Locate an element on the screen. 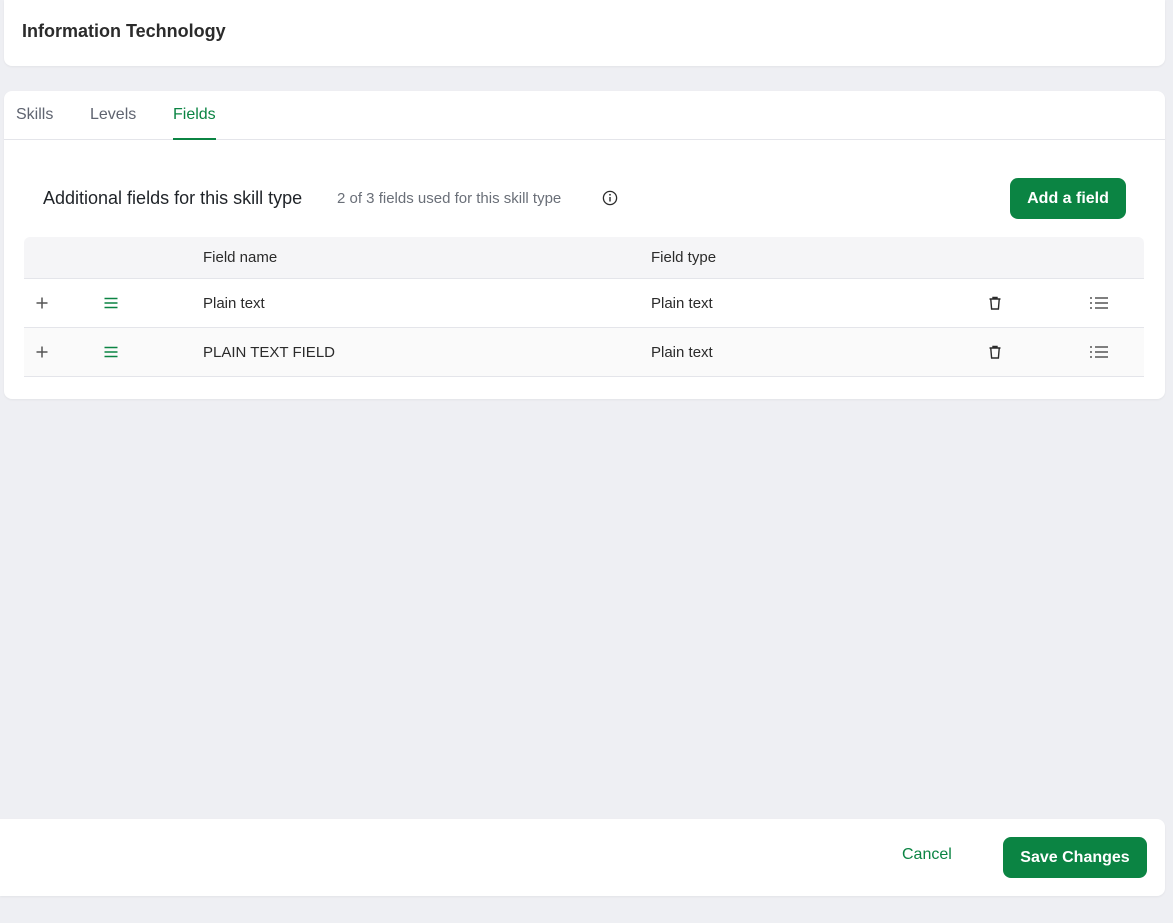 The height and width of the screenshot is (923, 1173). save-changes-button: Save Changes is located at coordinates (1075, 857).